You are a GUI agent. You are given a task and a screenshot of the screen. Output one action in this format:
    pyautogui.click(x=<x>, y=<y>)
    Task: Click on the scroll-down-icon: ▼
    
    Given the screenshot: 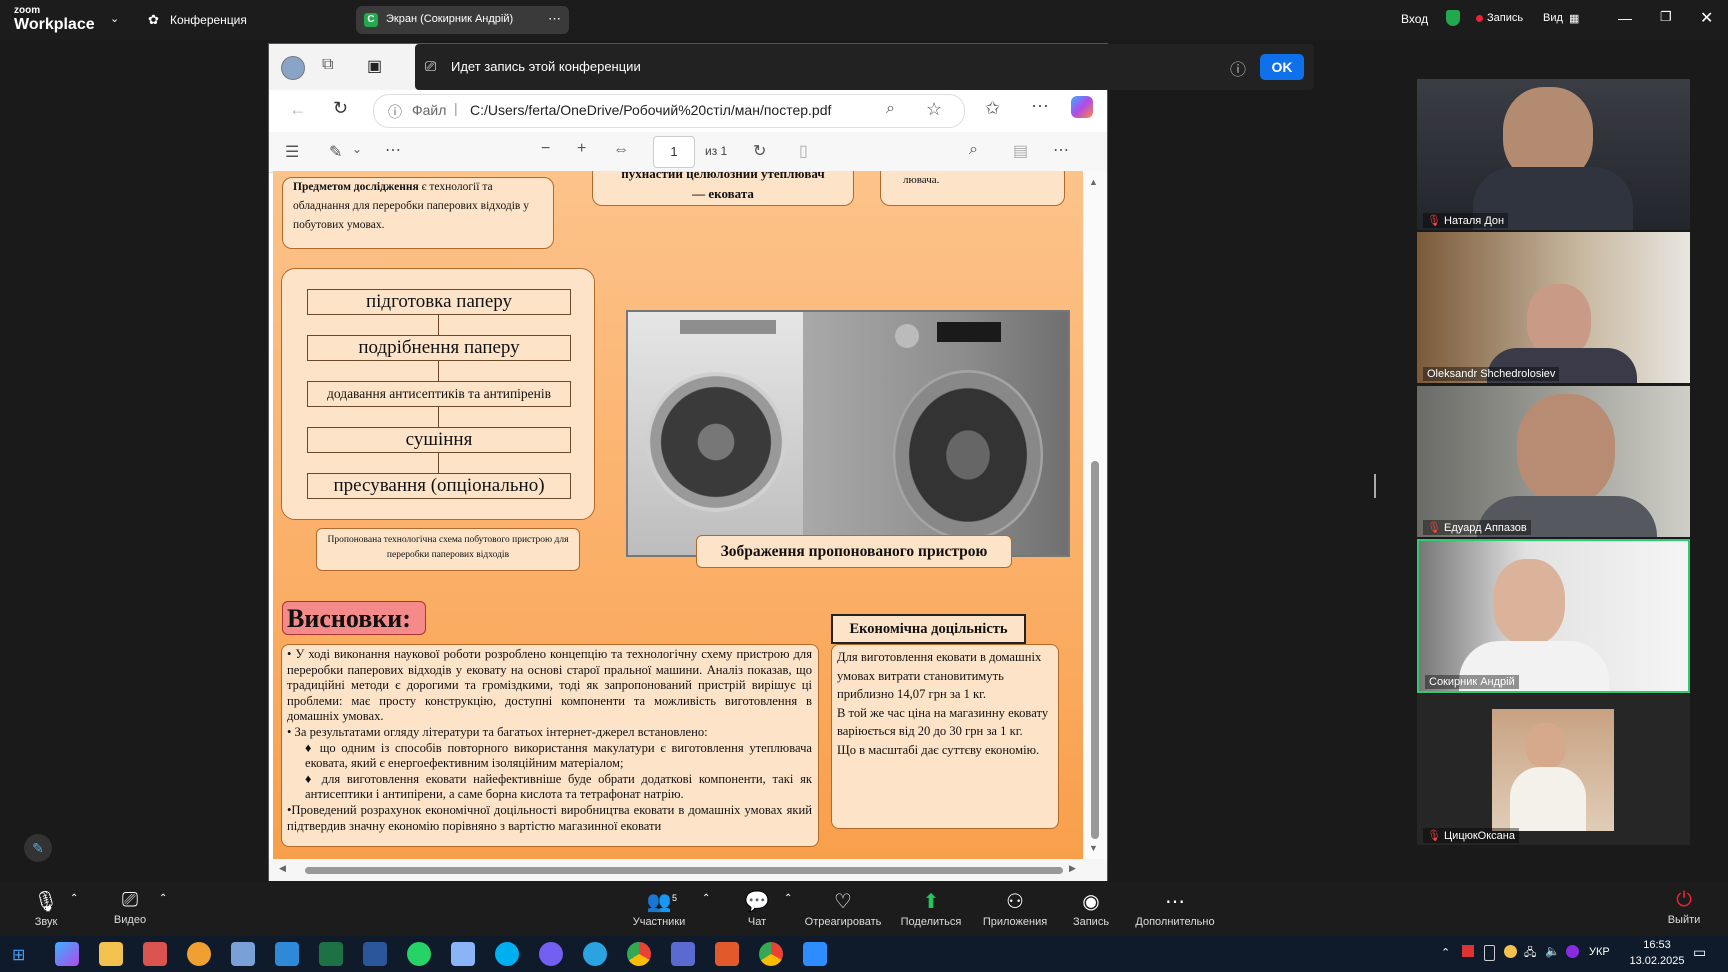 What is the action you would take?
    pyautogui.click(x=1093, y=848)
    